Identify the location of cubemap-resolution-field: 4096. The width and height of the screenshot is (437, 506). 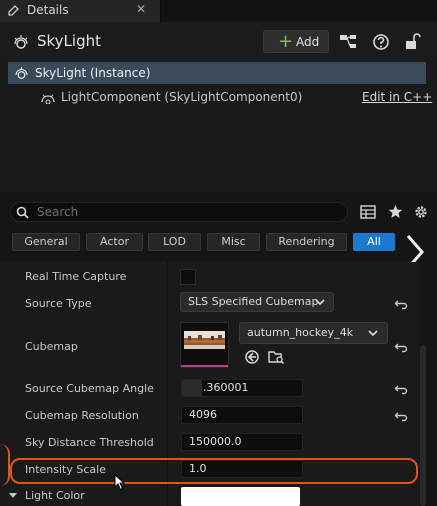
(242, 415).